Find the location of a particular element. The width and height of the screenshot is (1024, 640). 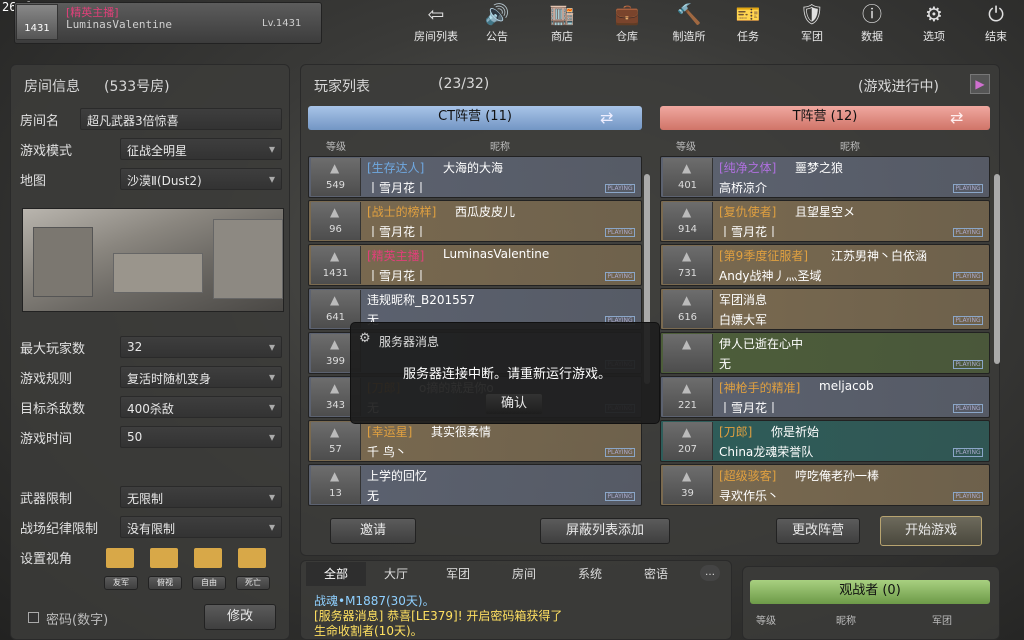

map-select: 沙漠Ⅱ(Dust2) is located at coordinates (201, 179).